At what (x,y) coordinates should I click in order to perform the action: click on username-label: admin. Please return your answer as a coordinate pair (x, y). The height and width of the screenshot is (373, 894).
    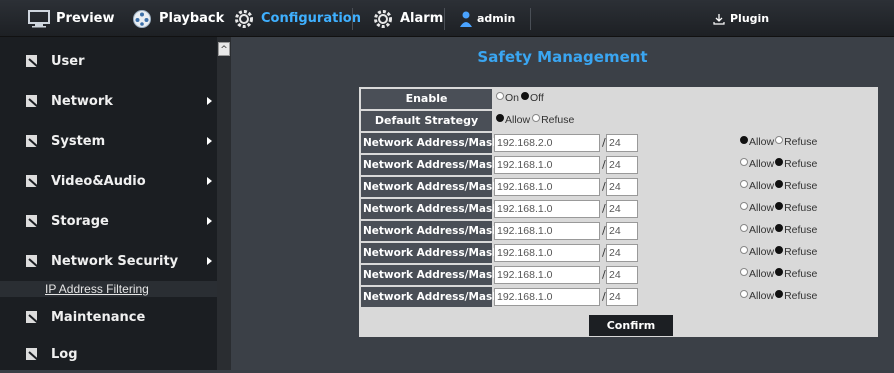
    Looking at the image, I should click on (496, 18).